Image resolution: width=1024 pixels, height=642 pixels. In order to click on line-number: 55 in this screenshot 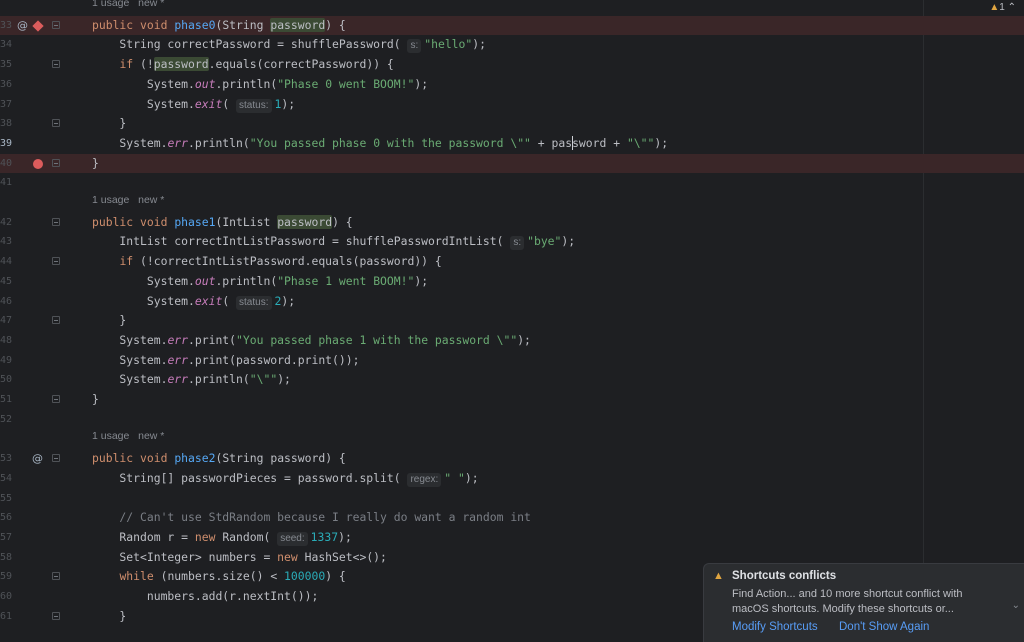, I will do `click(6, 499)`.